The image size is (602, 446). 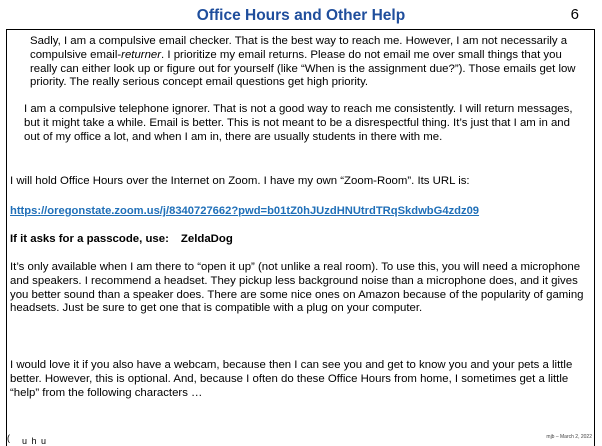 I want to click on frame-right-rule, so click(x=594, y=237).